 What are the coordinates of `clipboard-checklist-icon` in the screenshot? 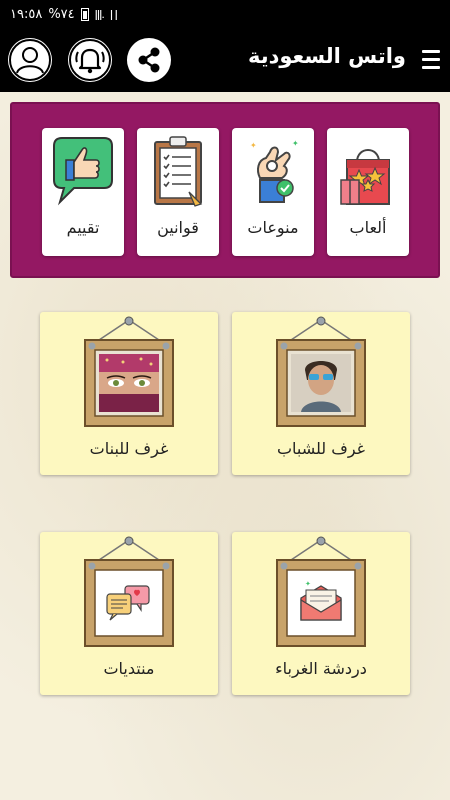 It's located at (178, 171).